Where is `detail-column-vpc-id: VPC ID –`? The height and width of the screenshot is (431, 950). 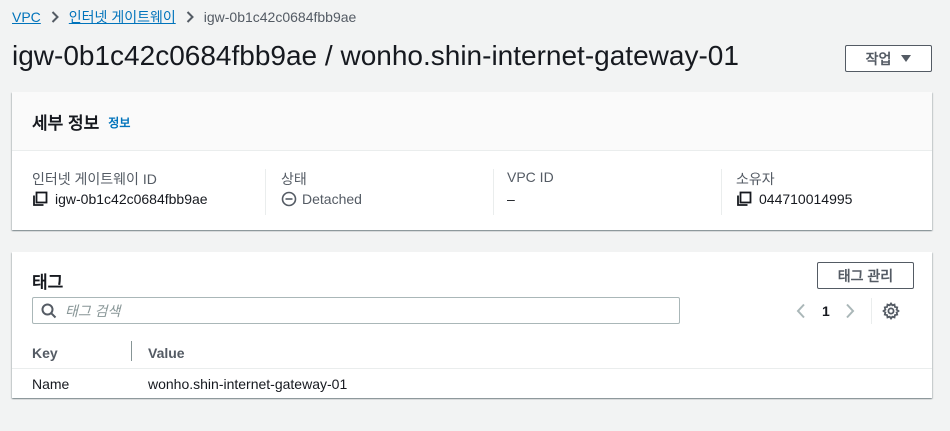
detail-column-vpc-id: VPC ID – is located at coordinates (607, 192).